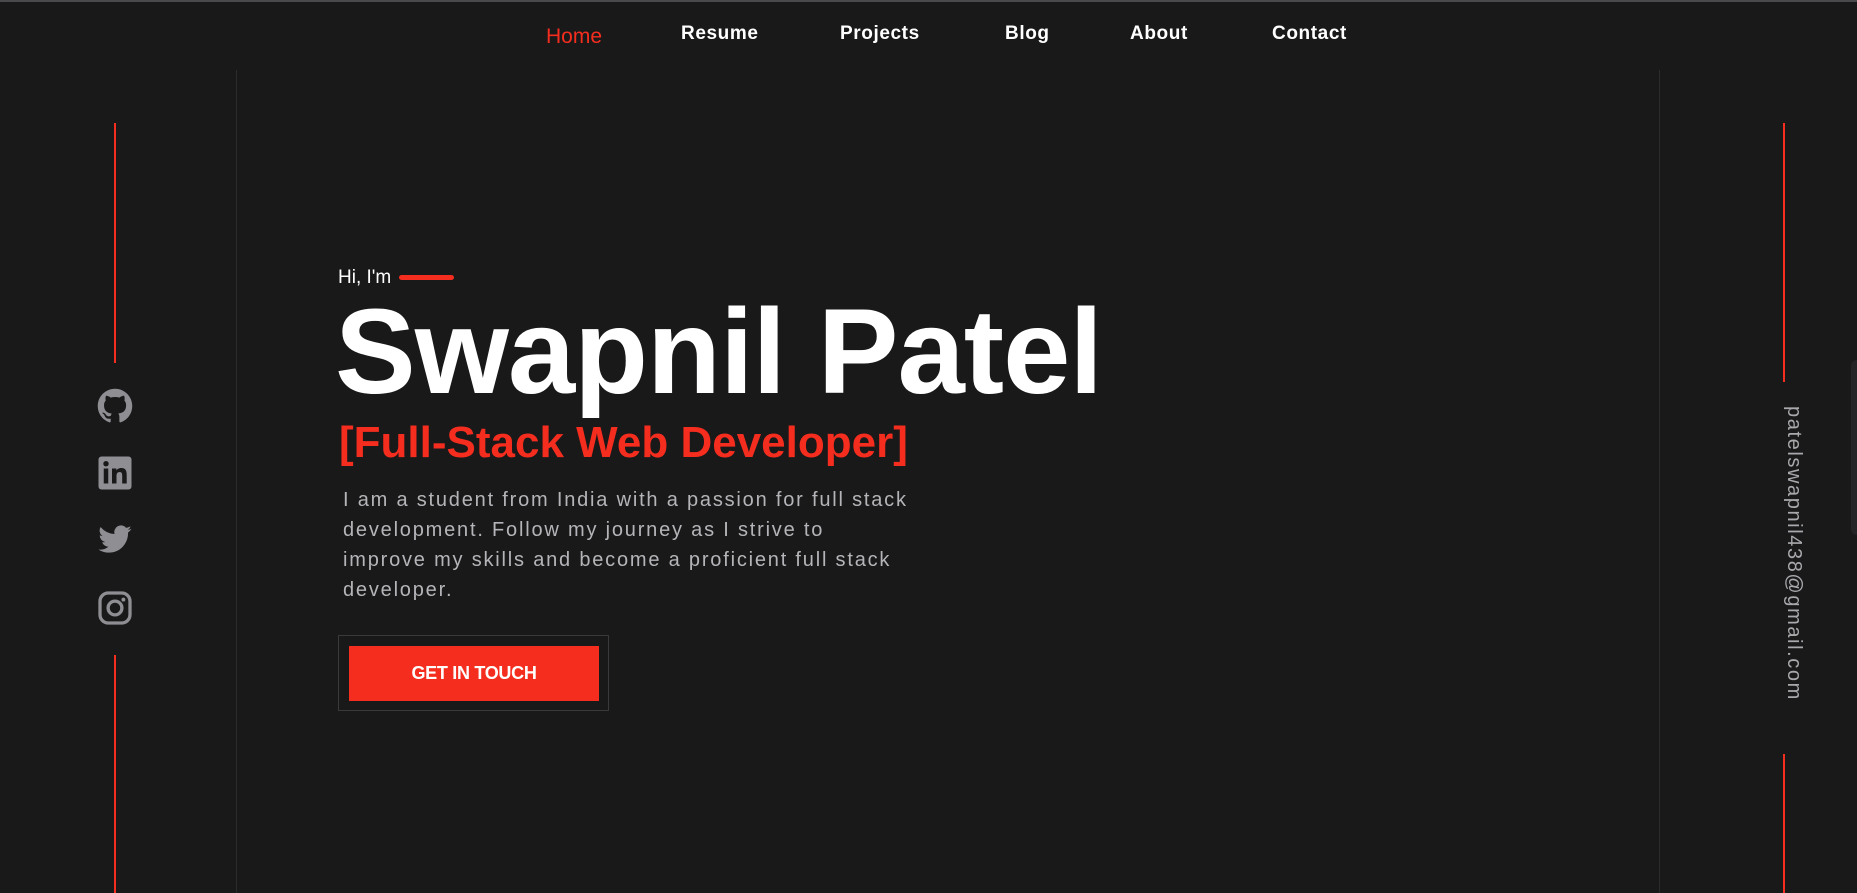  What do you see at coordinates (474, 673) in the screenshot?
I see `get-in-touch-button: GET IN TOUCH` at bounding box center [474, 673].